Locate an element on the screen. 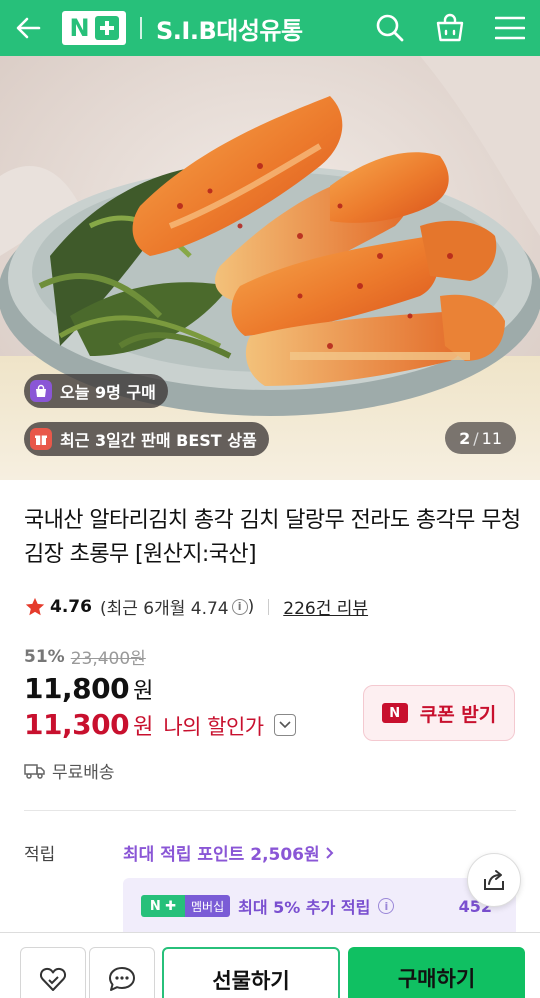 Image resolution: width=540 pixels, height=998 pixels. shopping-bag-icon is located at coordinates (450, 27).